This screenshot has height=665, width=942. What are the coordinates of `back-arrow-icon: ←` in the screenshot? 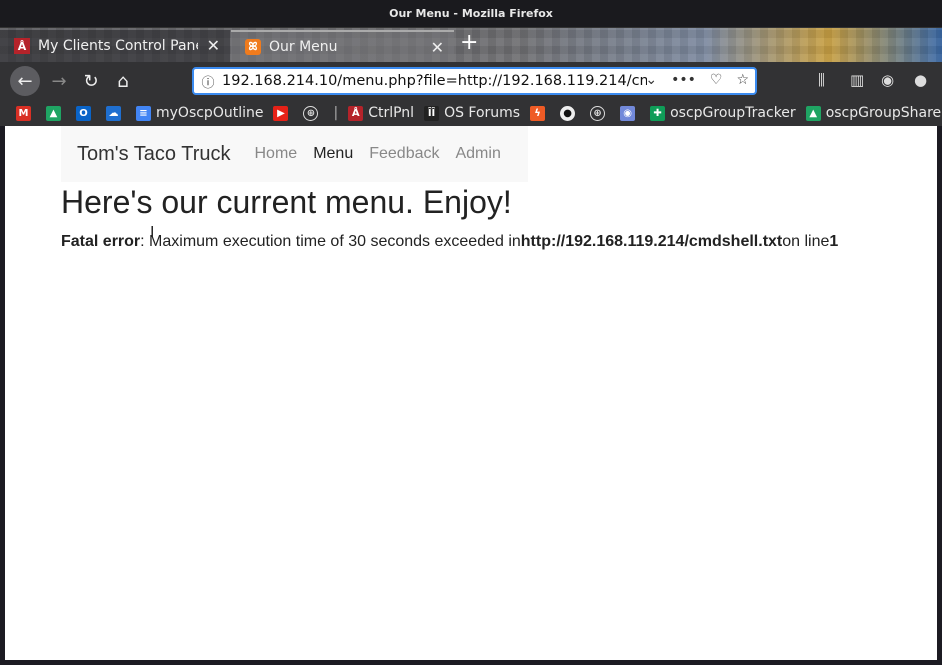 It's located at (25, 81).